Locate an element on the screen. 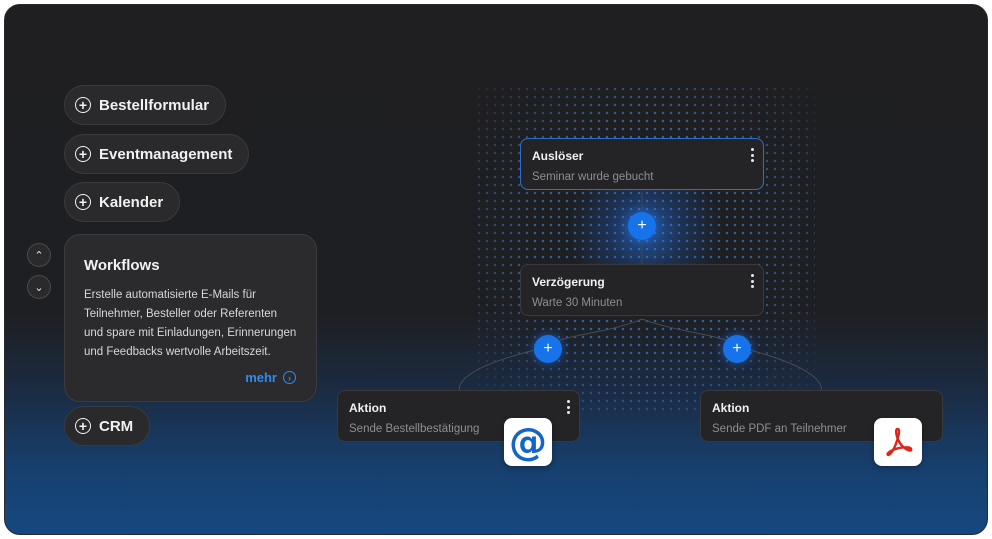 Image resolution: width=992 pixels, height=539 pixels. node-subtitle: Warte 30 Minuten is located at coordinates (577, 303).